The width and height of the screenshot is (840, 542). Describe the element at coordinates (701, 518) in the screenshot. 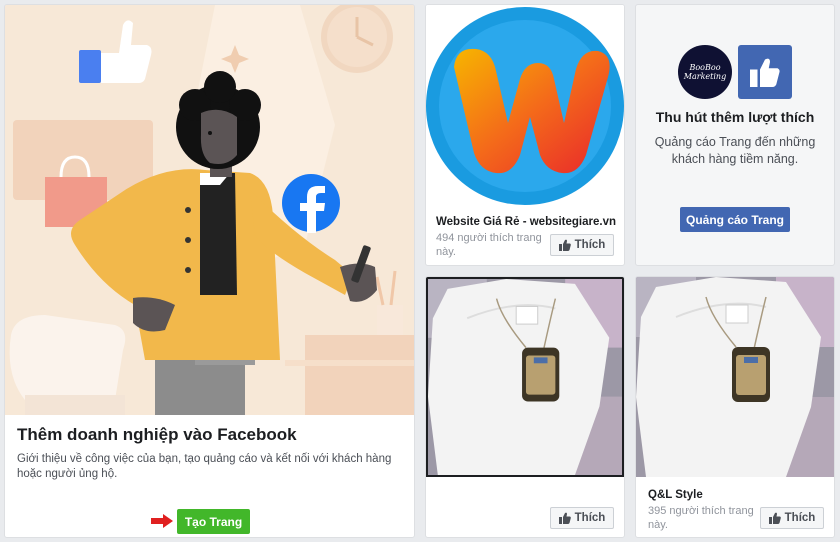

I see `product-like-count: 395 người thích trang này.` at that location.